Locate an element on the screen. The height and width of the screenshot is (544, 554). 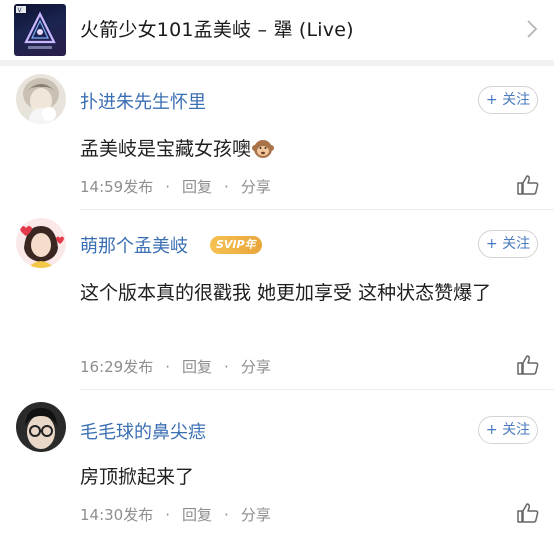
chevron-right-icon is located at coordinates (532, 29).